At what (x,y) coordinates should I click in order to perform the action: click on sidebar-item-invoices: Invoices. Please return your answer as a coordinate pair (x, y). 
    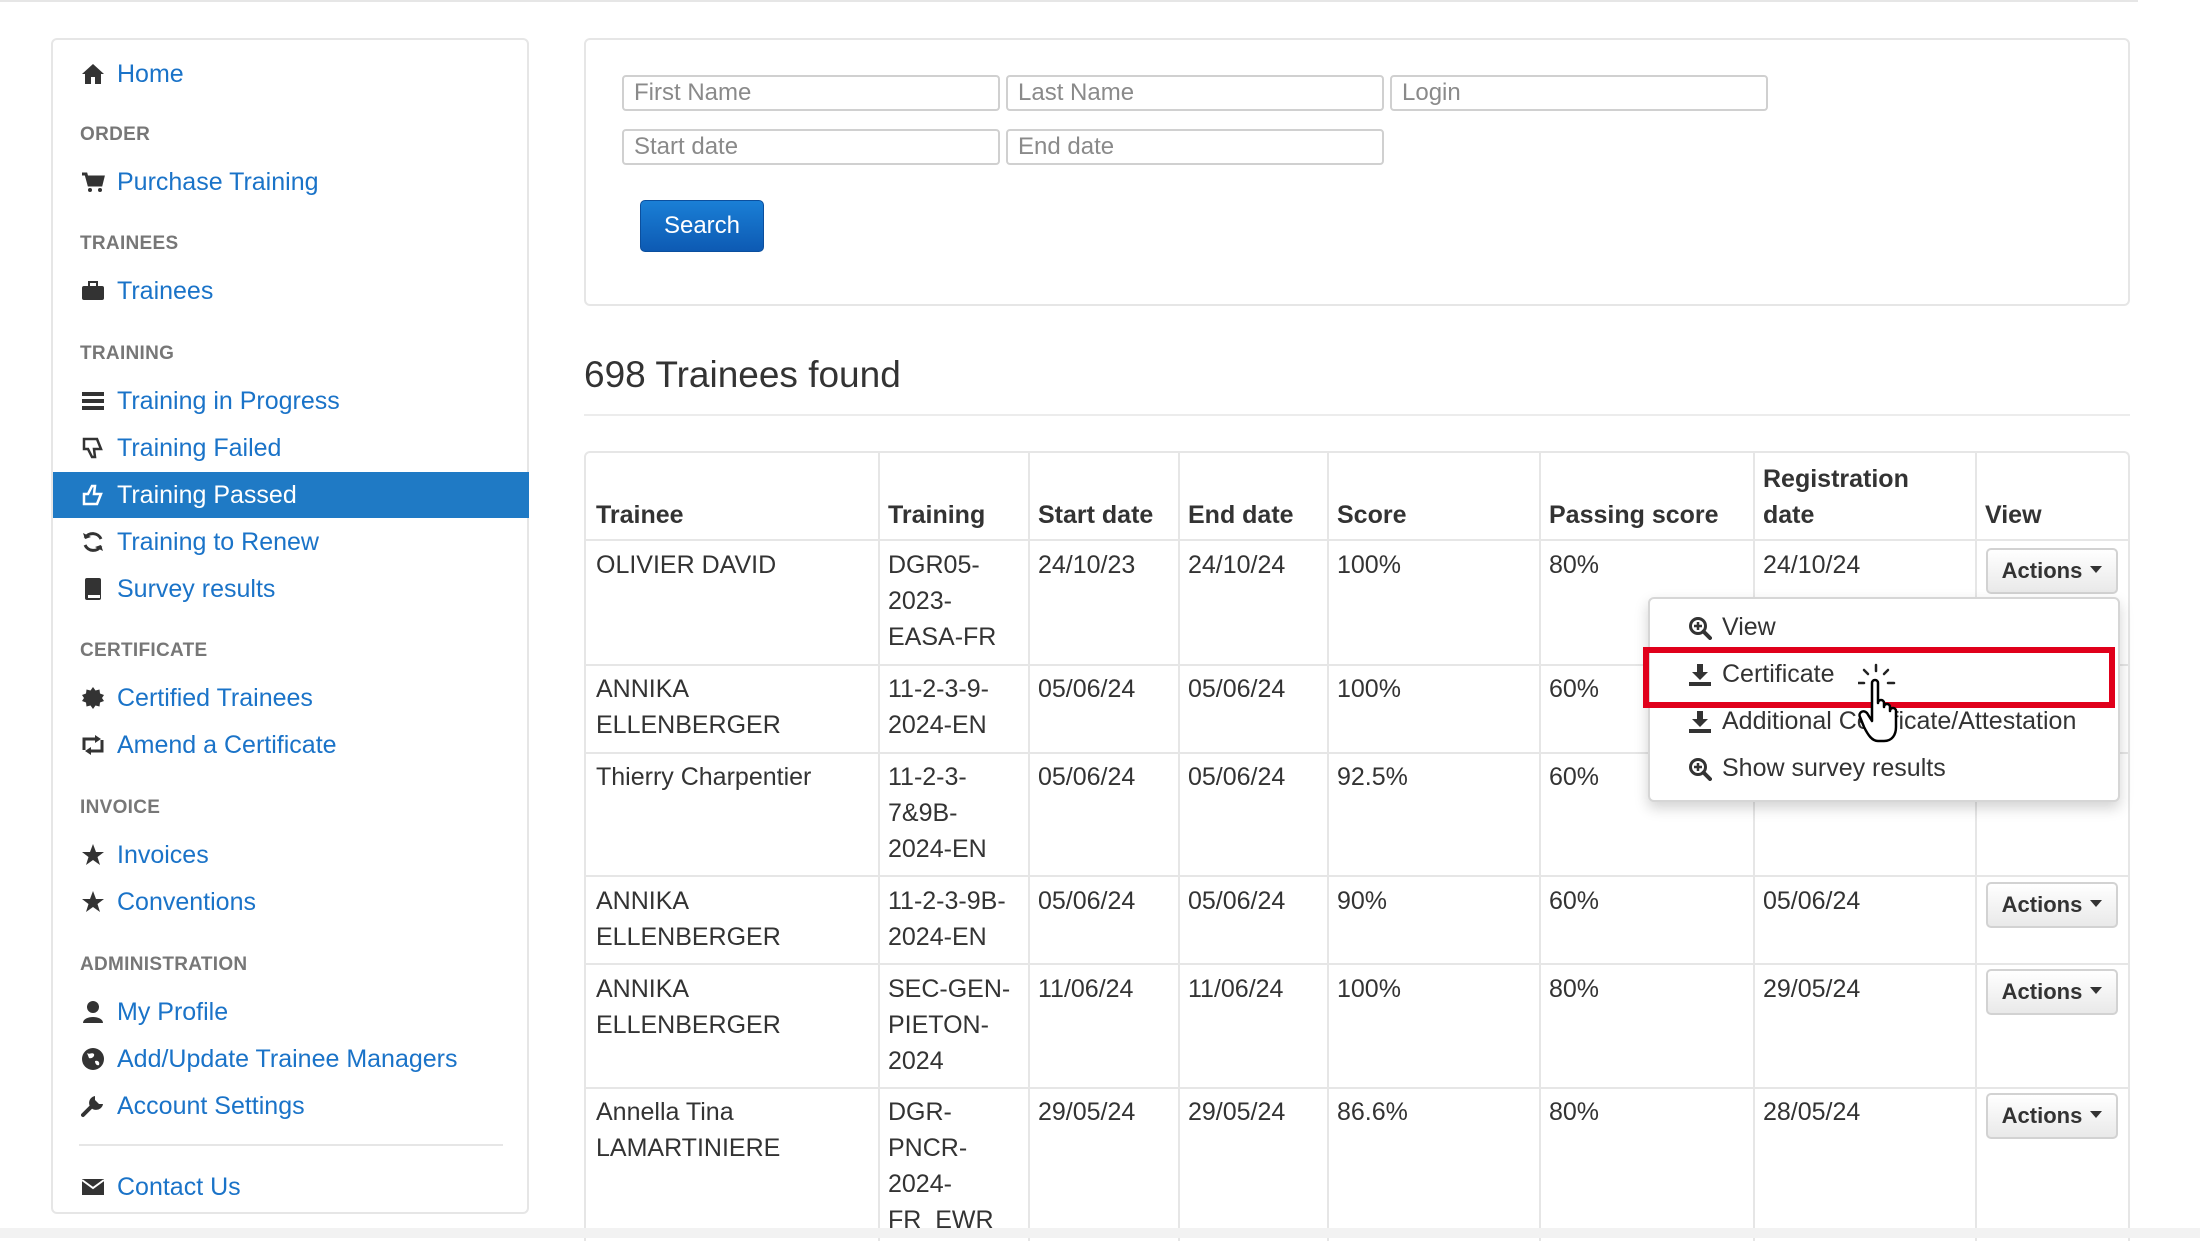
    Looking at the image, I should click on (291, 855).